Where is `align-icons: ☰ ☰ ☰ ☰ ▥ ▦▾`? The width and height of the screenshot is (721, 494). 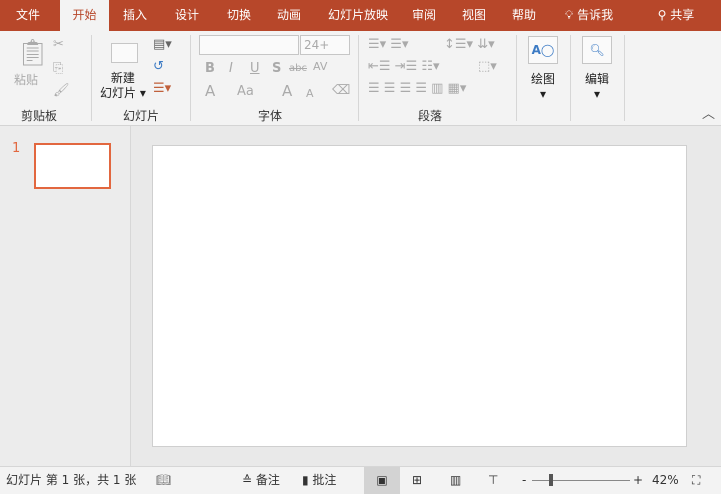 align-icons: ☰ ☰ ☰ ☰ ▥ ▦▾ is located at coordinates (417, 89).